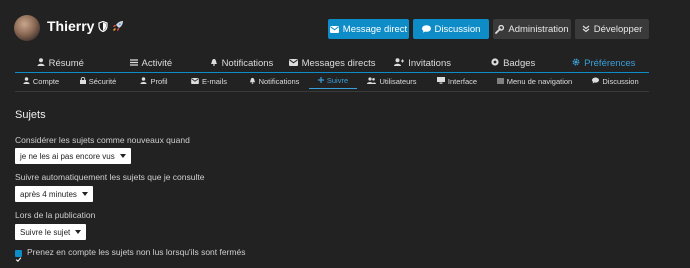 The height and width of the screenshot is (268, 690). I want to click on plus-icon, so click(320, 80).